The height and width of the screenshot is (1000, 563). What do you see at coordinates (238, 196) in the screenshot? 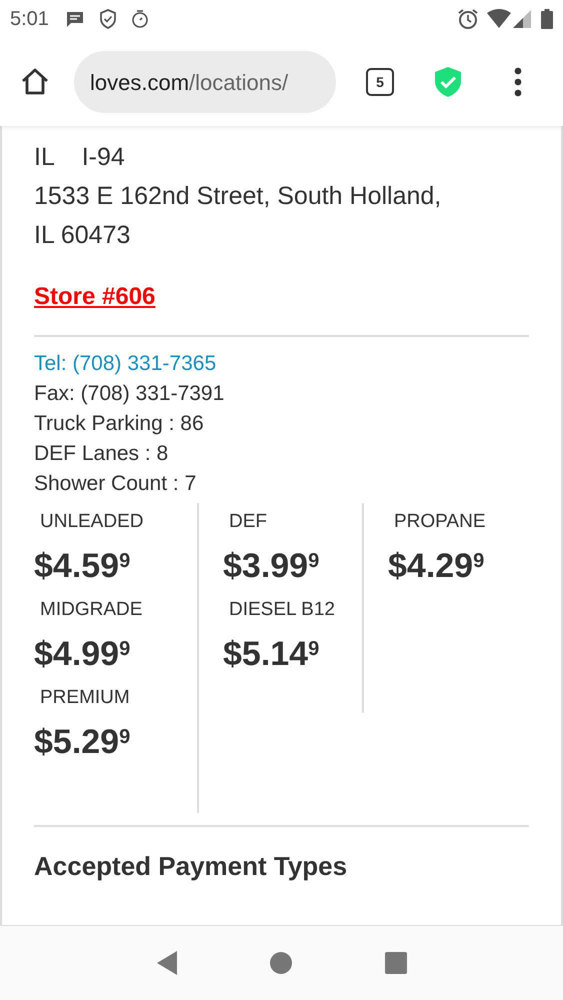
I see `address-line: 1533 E 162nd Street, South Holland,` at bounding box center [238, 196].